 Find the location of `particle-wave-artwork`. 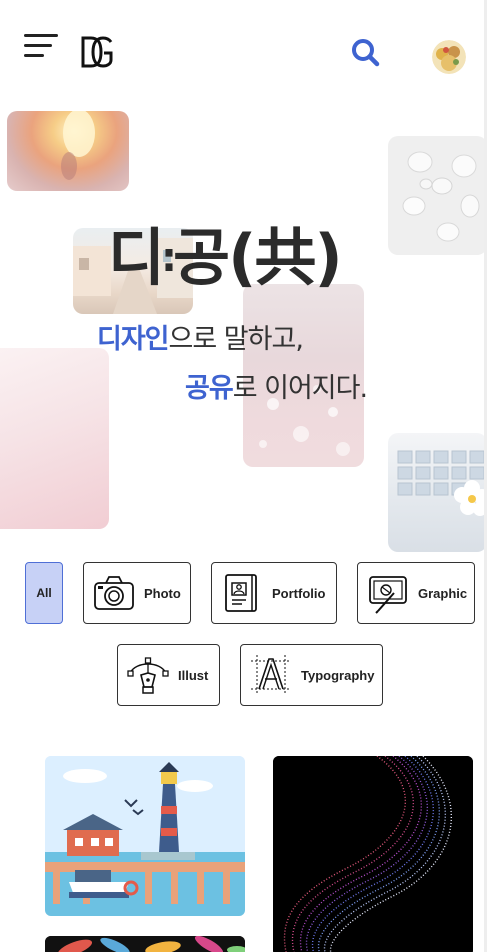

particle-wave-artwork is located at coordinates (373, 854).